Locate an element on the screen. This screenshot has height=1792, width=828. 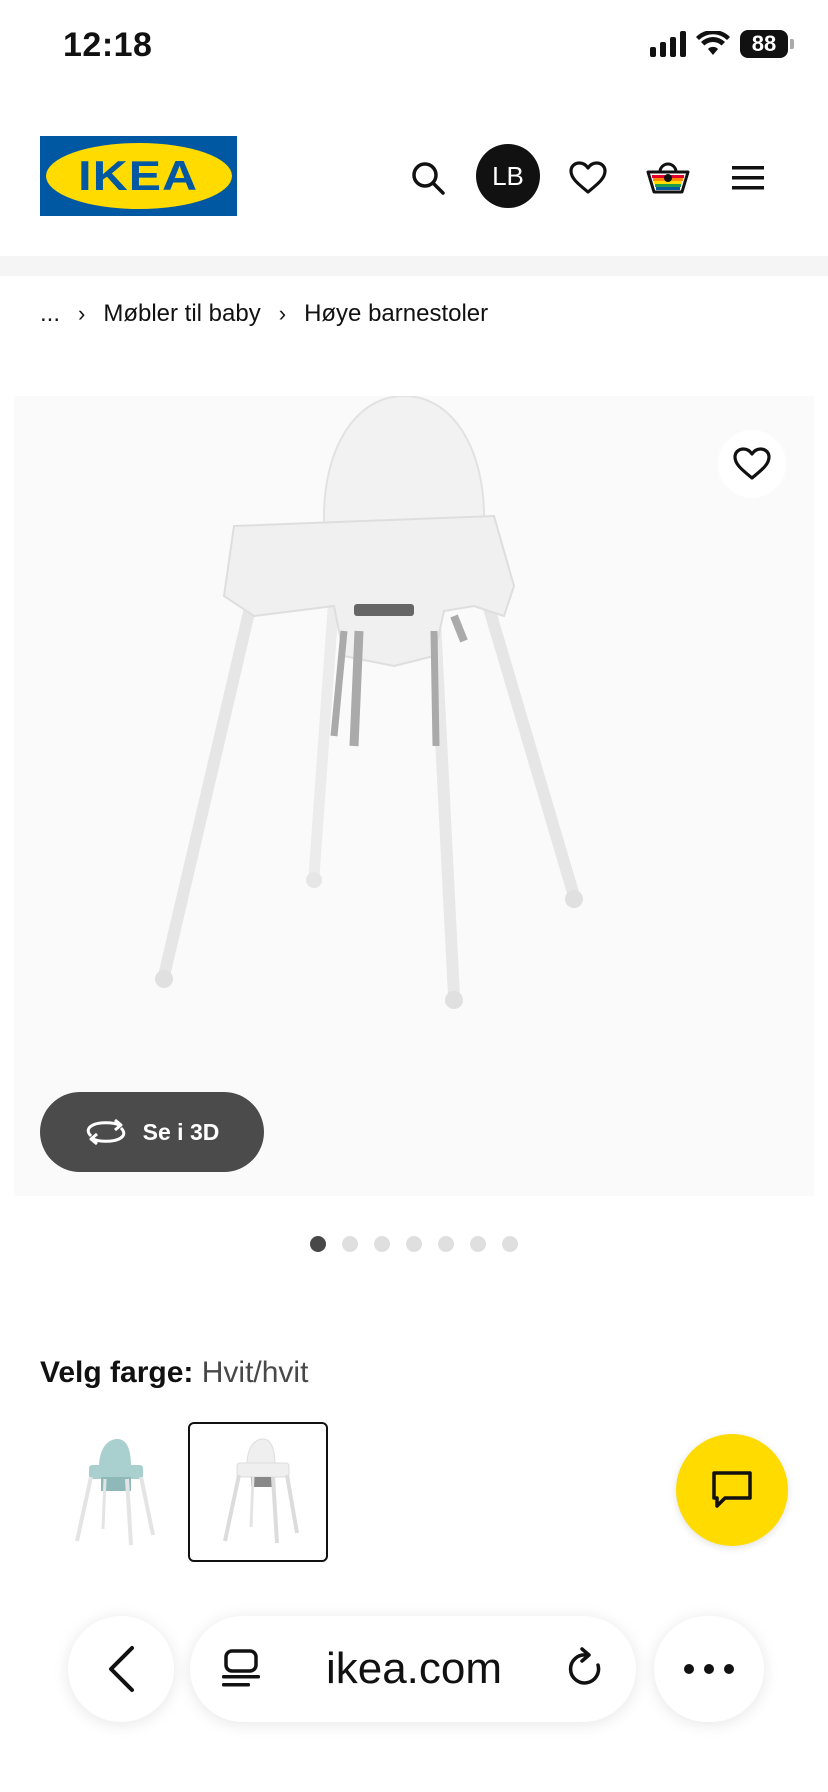
back-button is located at coordinates (121, 1669).